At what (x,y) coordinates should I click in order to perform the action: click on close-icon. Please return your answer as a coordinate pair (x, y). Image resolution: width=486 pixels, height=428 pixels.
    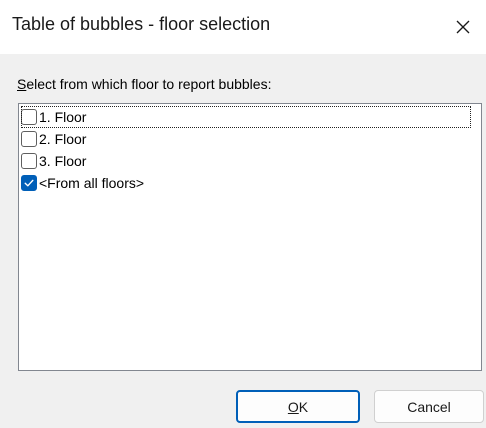
    Looking at the image, I should click on (463, 27).